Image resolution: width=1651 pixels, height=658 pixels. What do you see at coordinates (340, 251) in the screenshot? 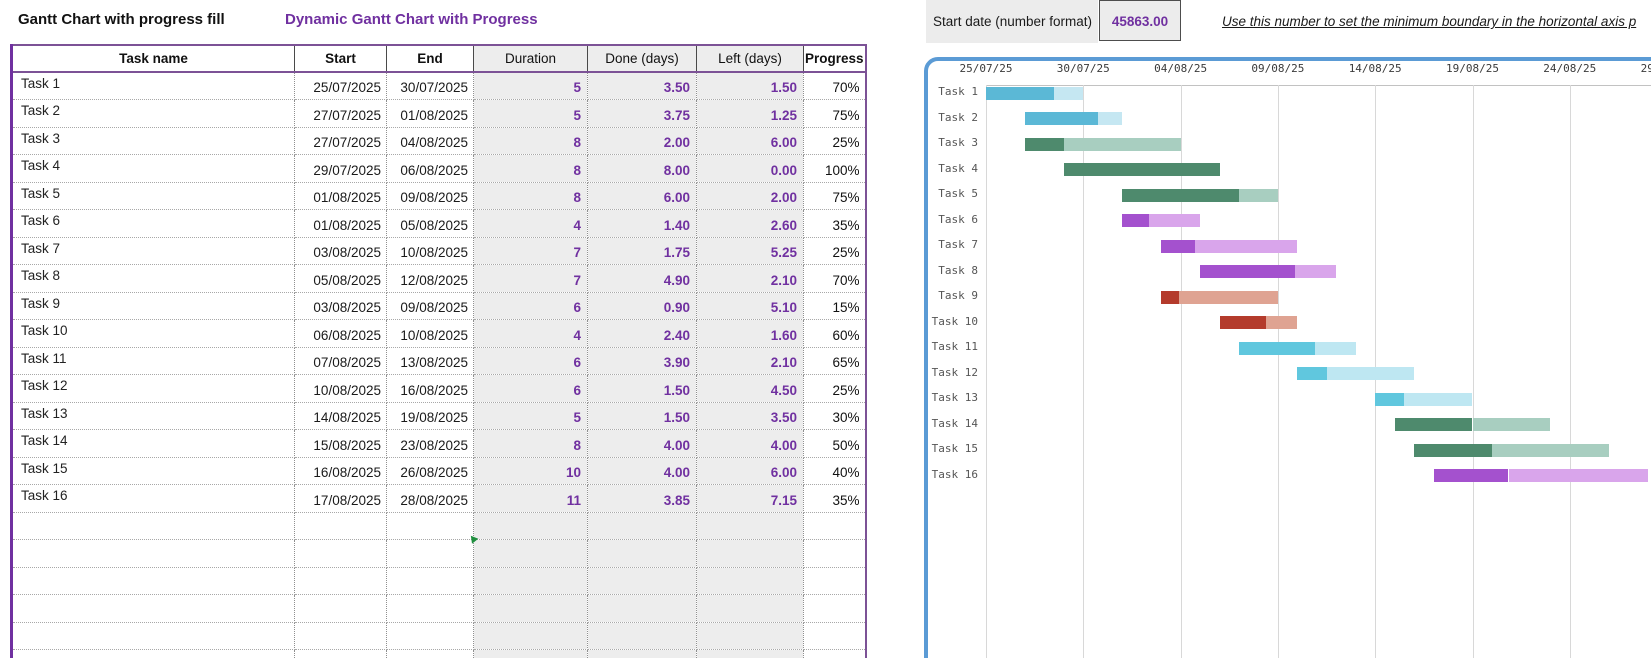
I see `cell-start: 03/08/2025` at bounding box center [340, 251].